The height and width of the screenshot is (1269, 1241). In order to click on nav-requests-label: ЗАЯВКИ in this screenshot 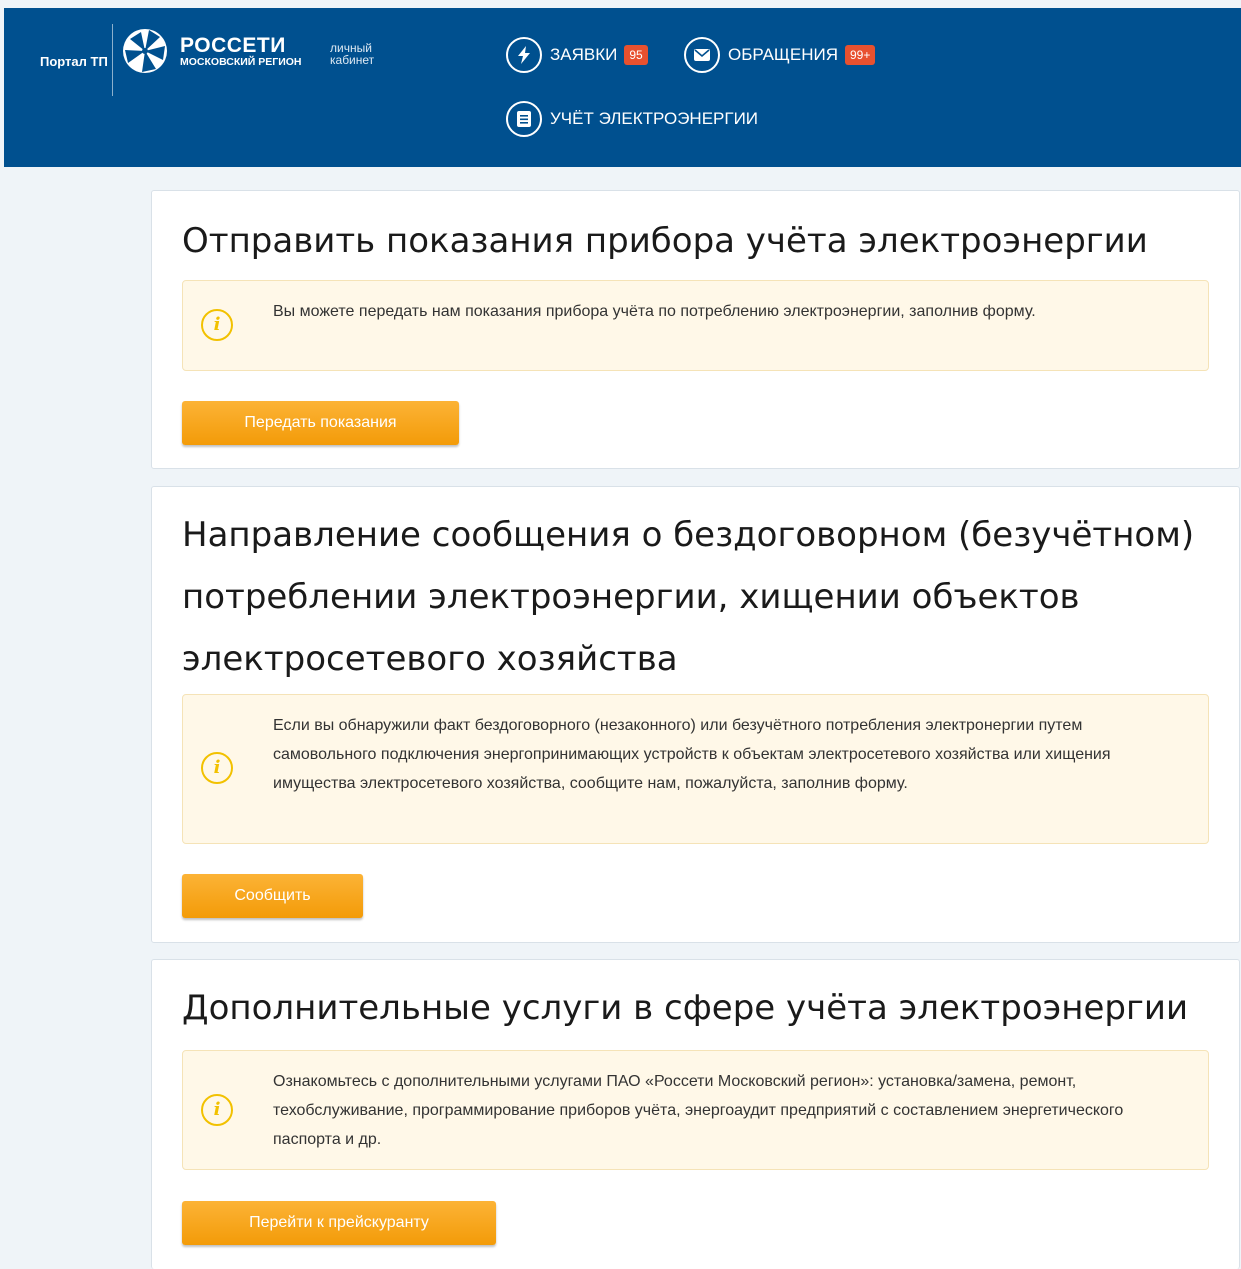, I will do `click(584, 54)`.